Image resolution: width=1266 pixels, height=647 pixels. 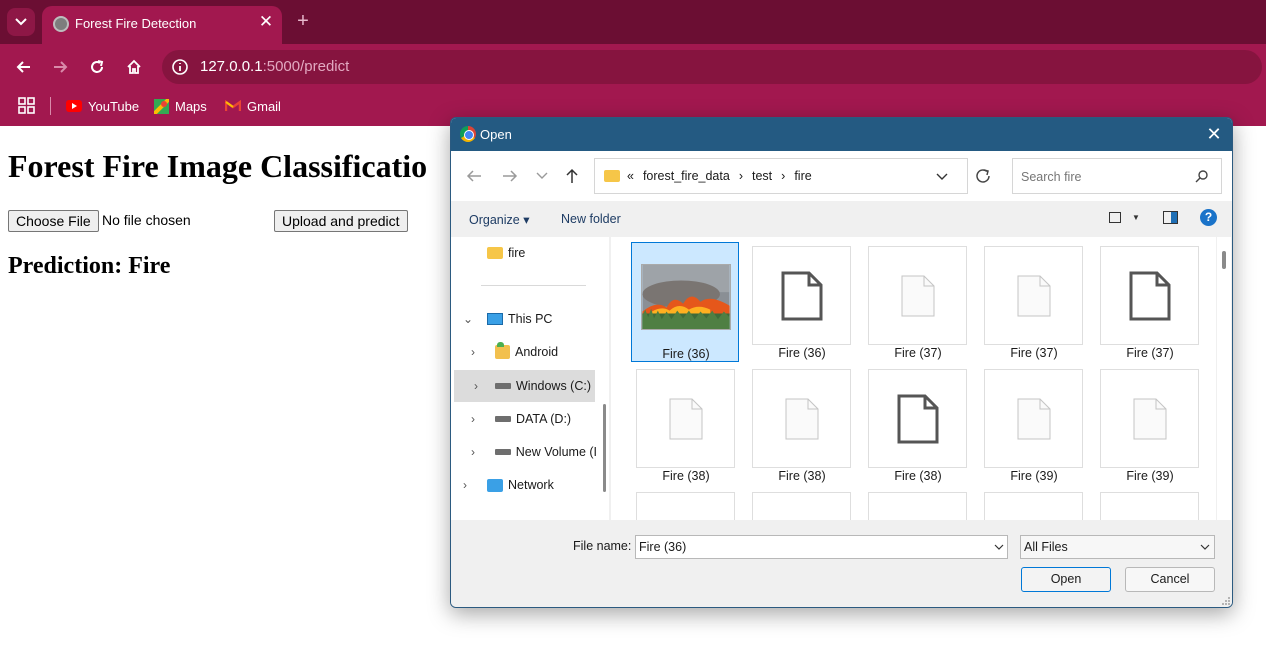 I want to click on back-button, so click(x=24, y=67).